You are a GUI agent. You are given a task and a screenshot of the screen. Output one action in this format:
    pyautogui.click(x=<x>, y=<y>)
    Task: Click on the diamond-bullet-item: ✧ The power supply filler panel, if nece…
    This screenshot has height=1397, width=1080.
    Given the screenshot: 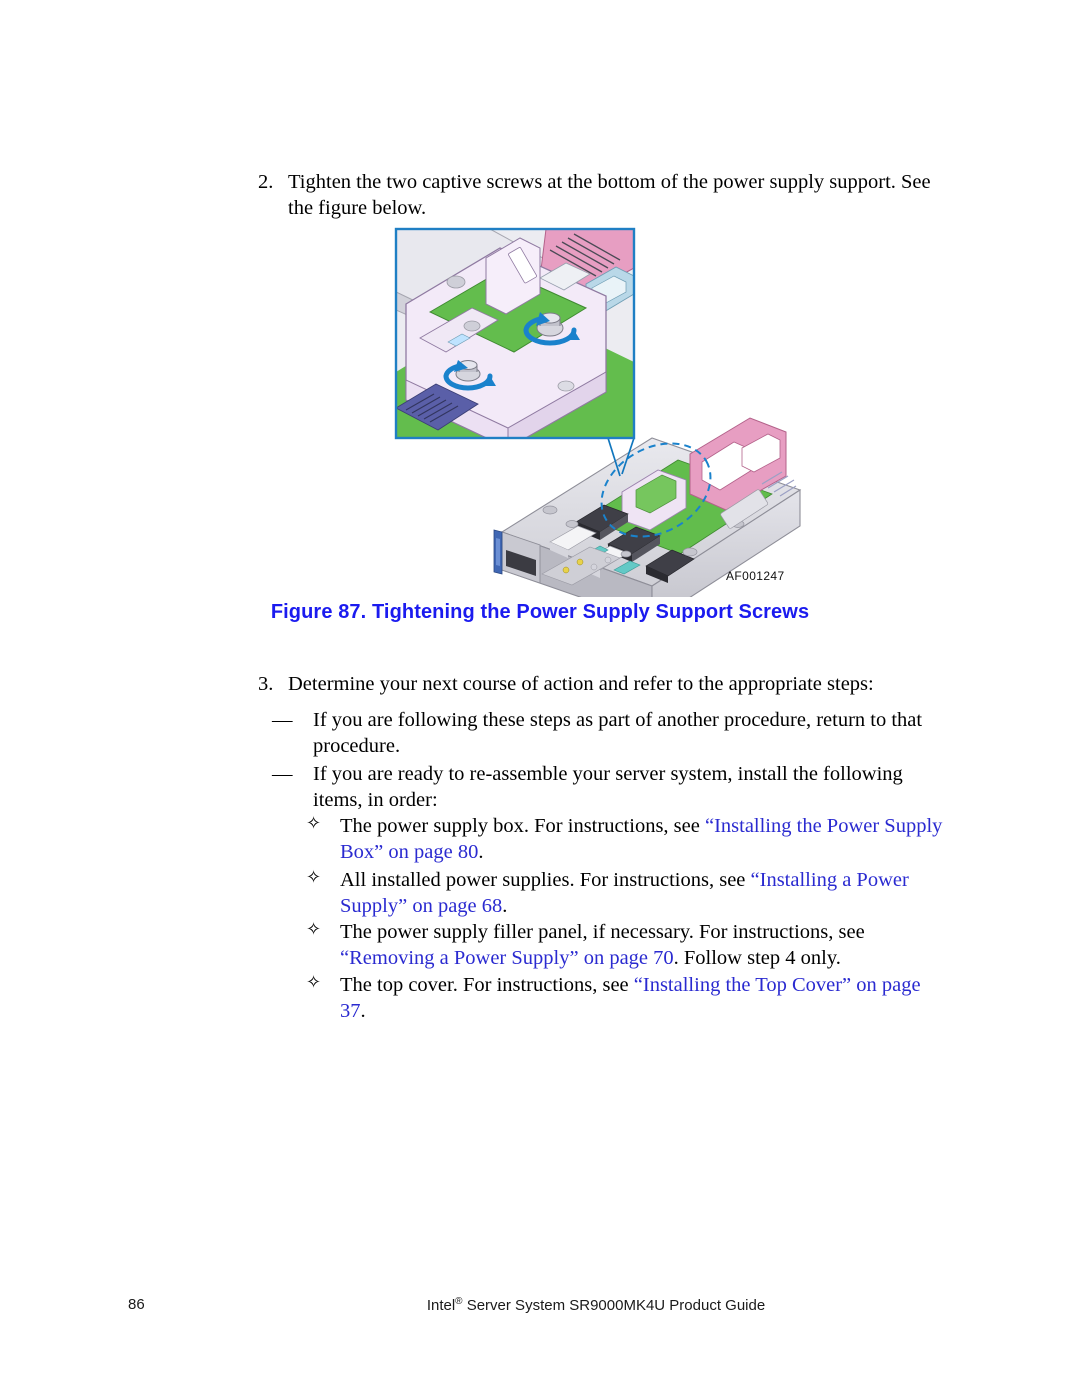 What is the action you would take?
    pyautogui.click(x=625, y=945)
    